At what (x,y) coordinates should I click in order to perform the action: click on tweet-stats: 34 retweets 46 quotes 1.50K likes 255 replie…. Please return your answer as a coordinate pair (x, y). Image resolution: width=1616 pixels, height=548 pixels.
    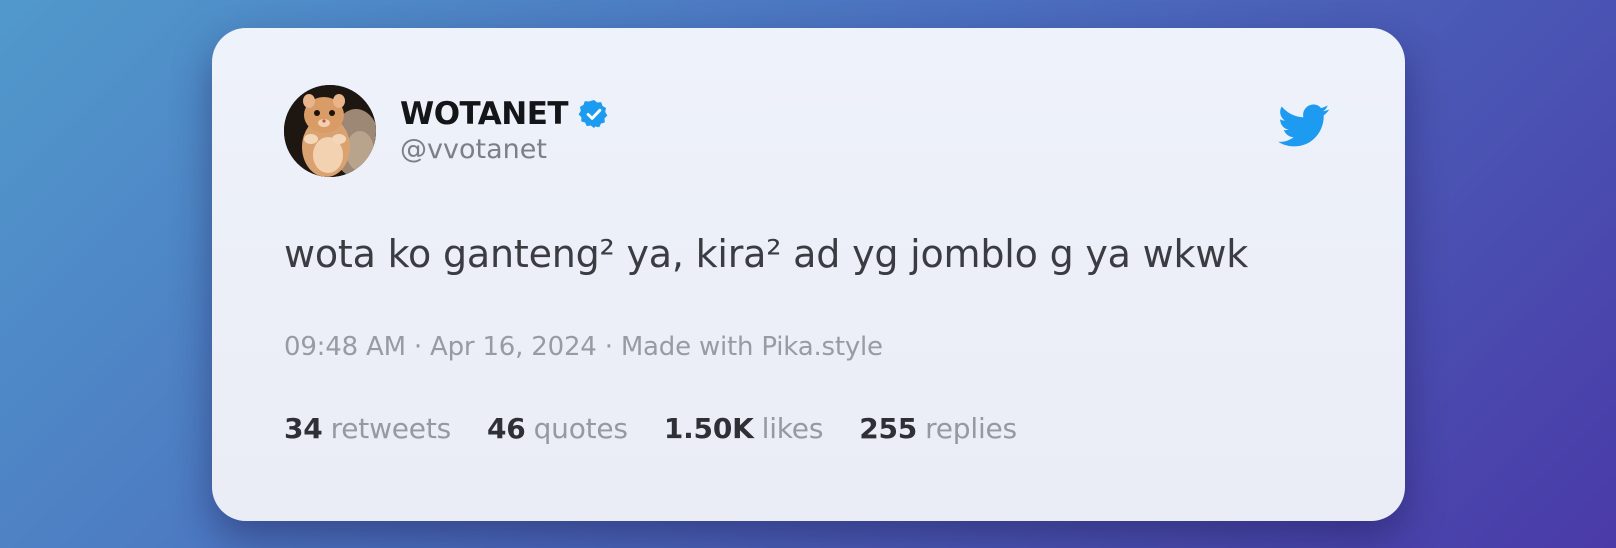
    Looking at the image, I should click on (650, 428).